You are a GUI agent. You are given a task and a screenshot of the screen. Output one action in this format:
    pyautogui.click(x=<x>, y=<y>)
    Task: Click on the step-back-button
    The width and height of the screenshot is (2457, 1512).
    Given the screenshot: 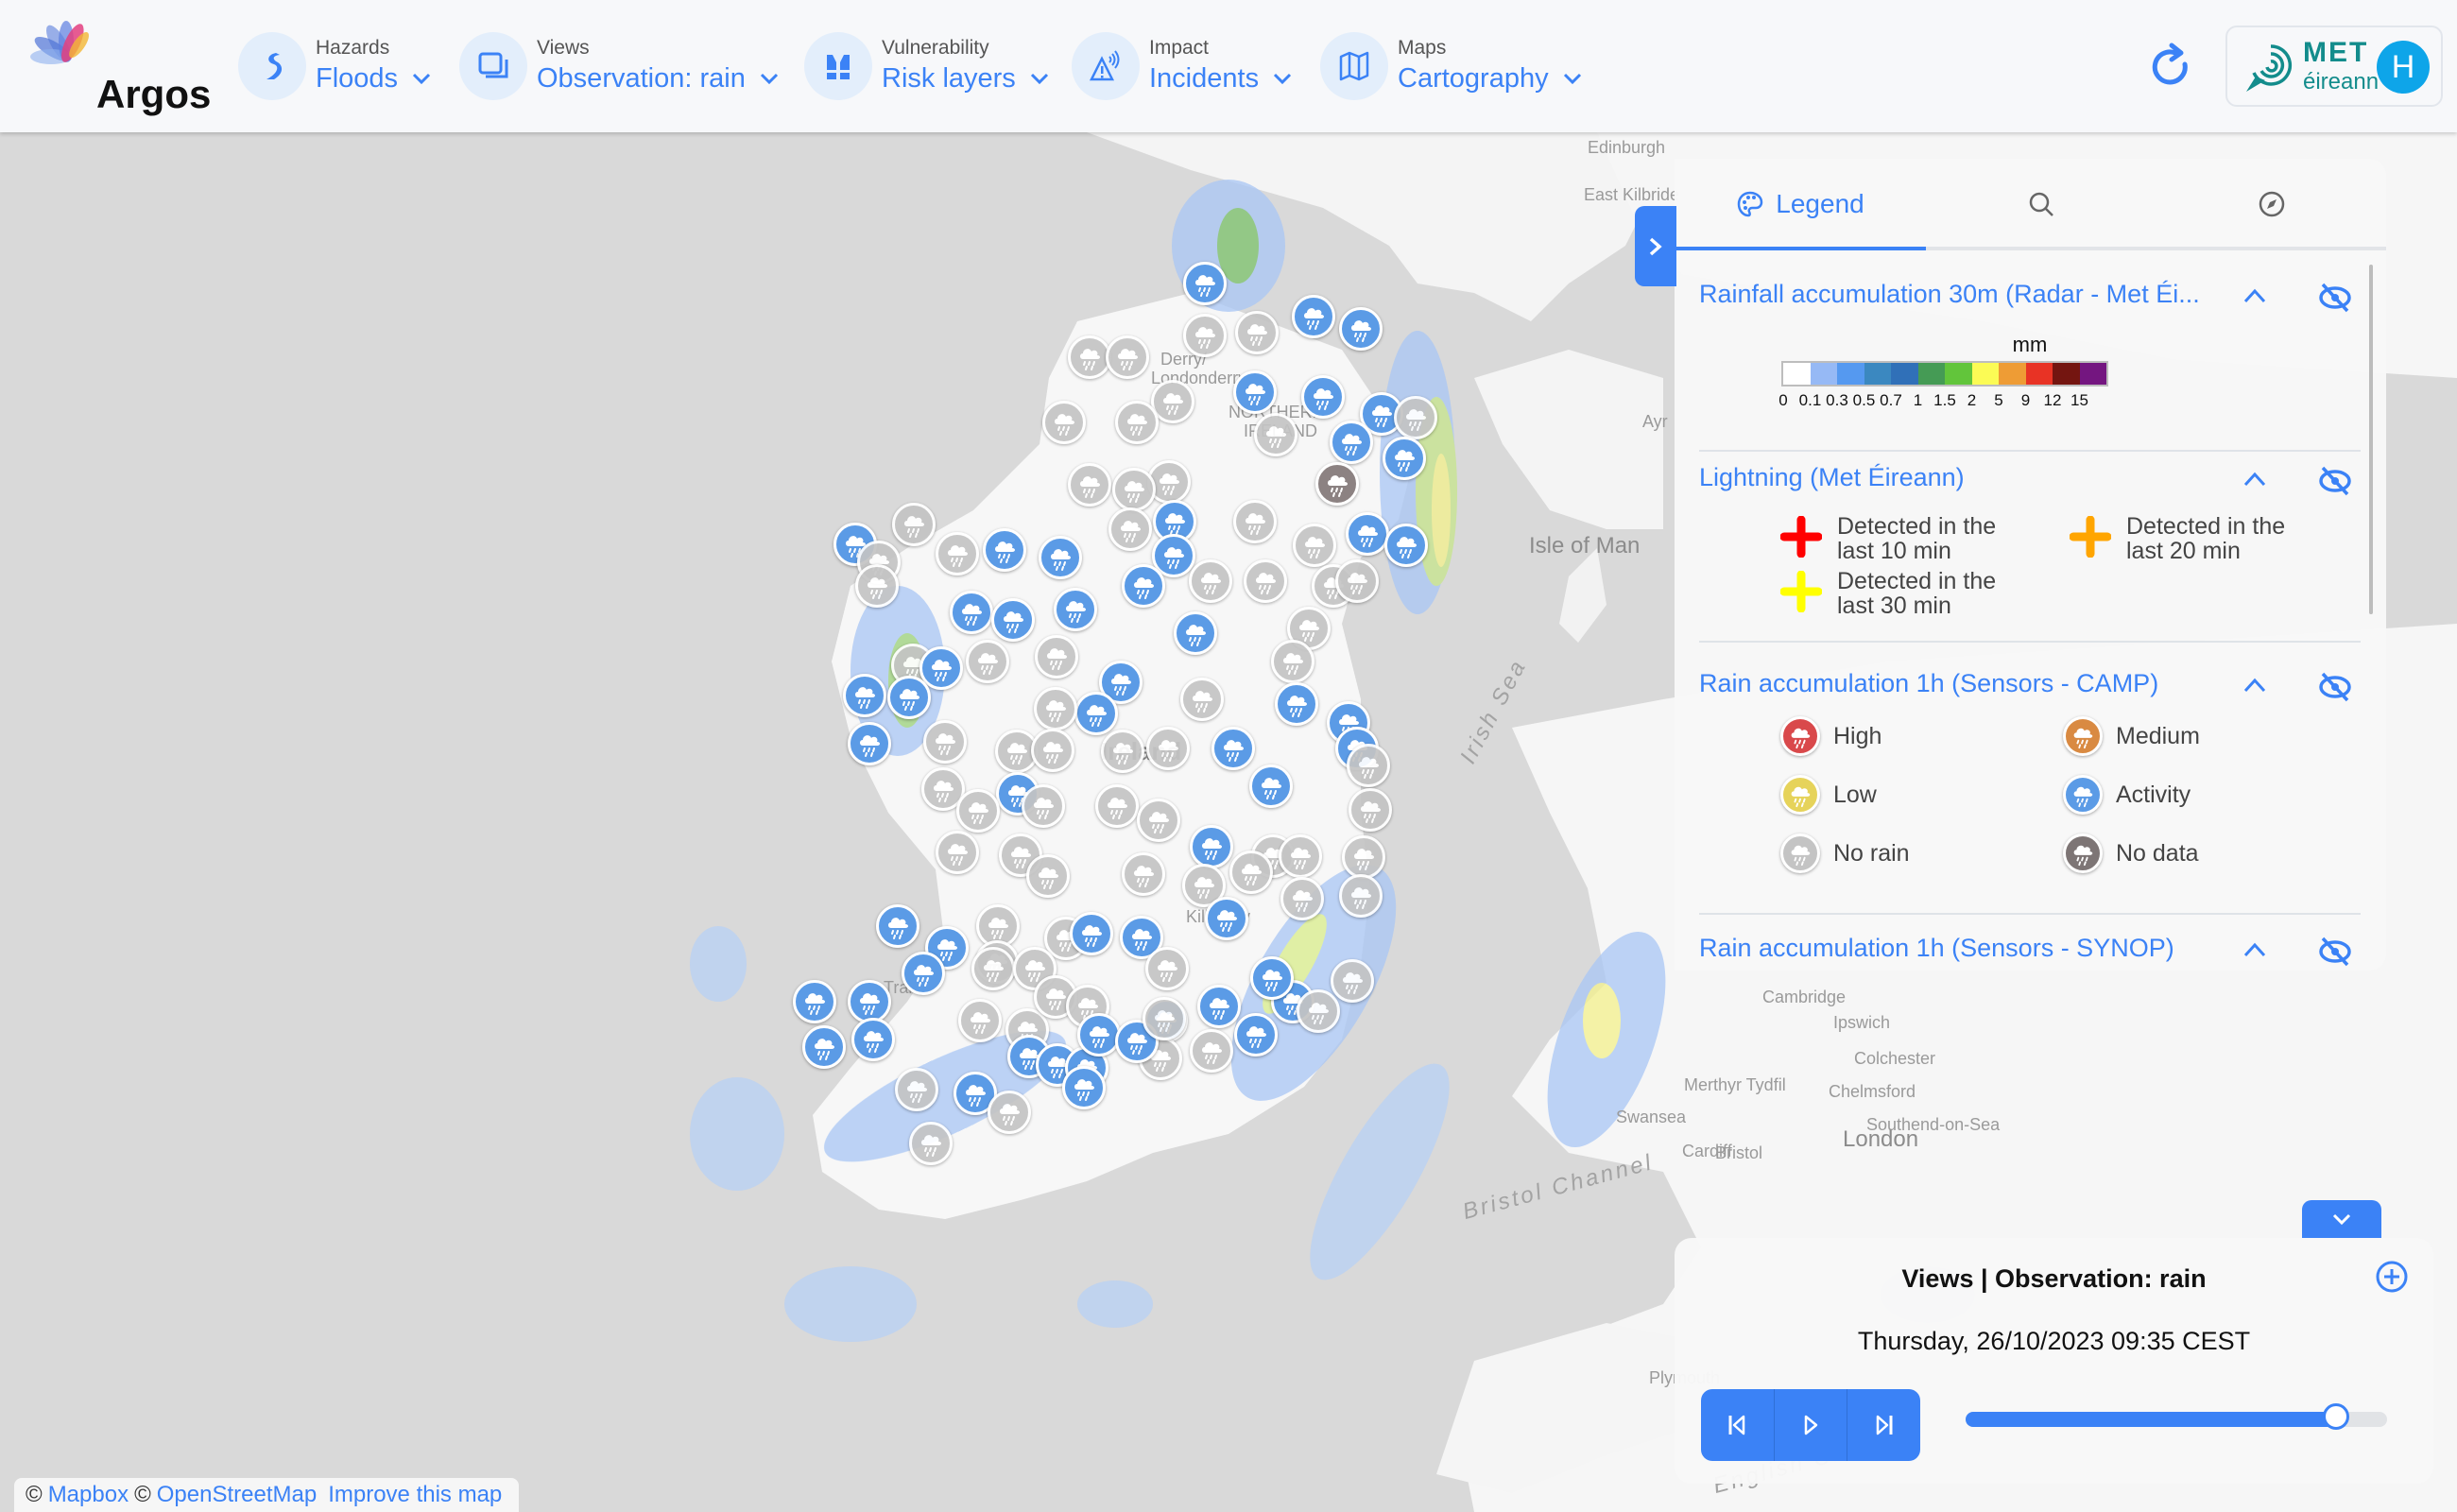 What is the action you would take?
    pyautogui.click(x=1738, y=1425)
    